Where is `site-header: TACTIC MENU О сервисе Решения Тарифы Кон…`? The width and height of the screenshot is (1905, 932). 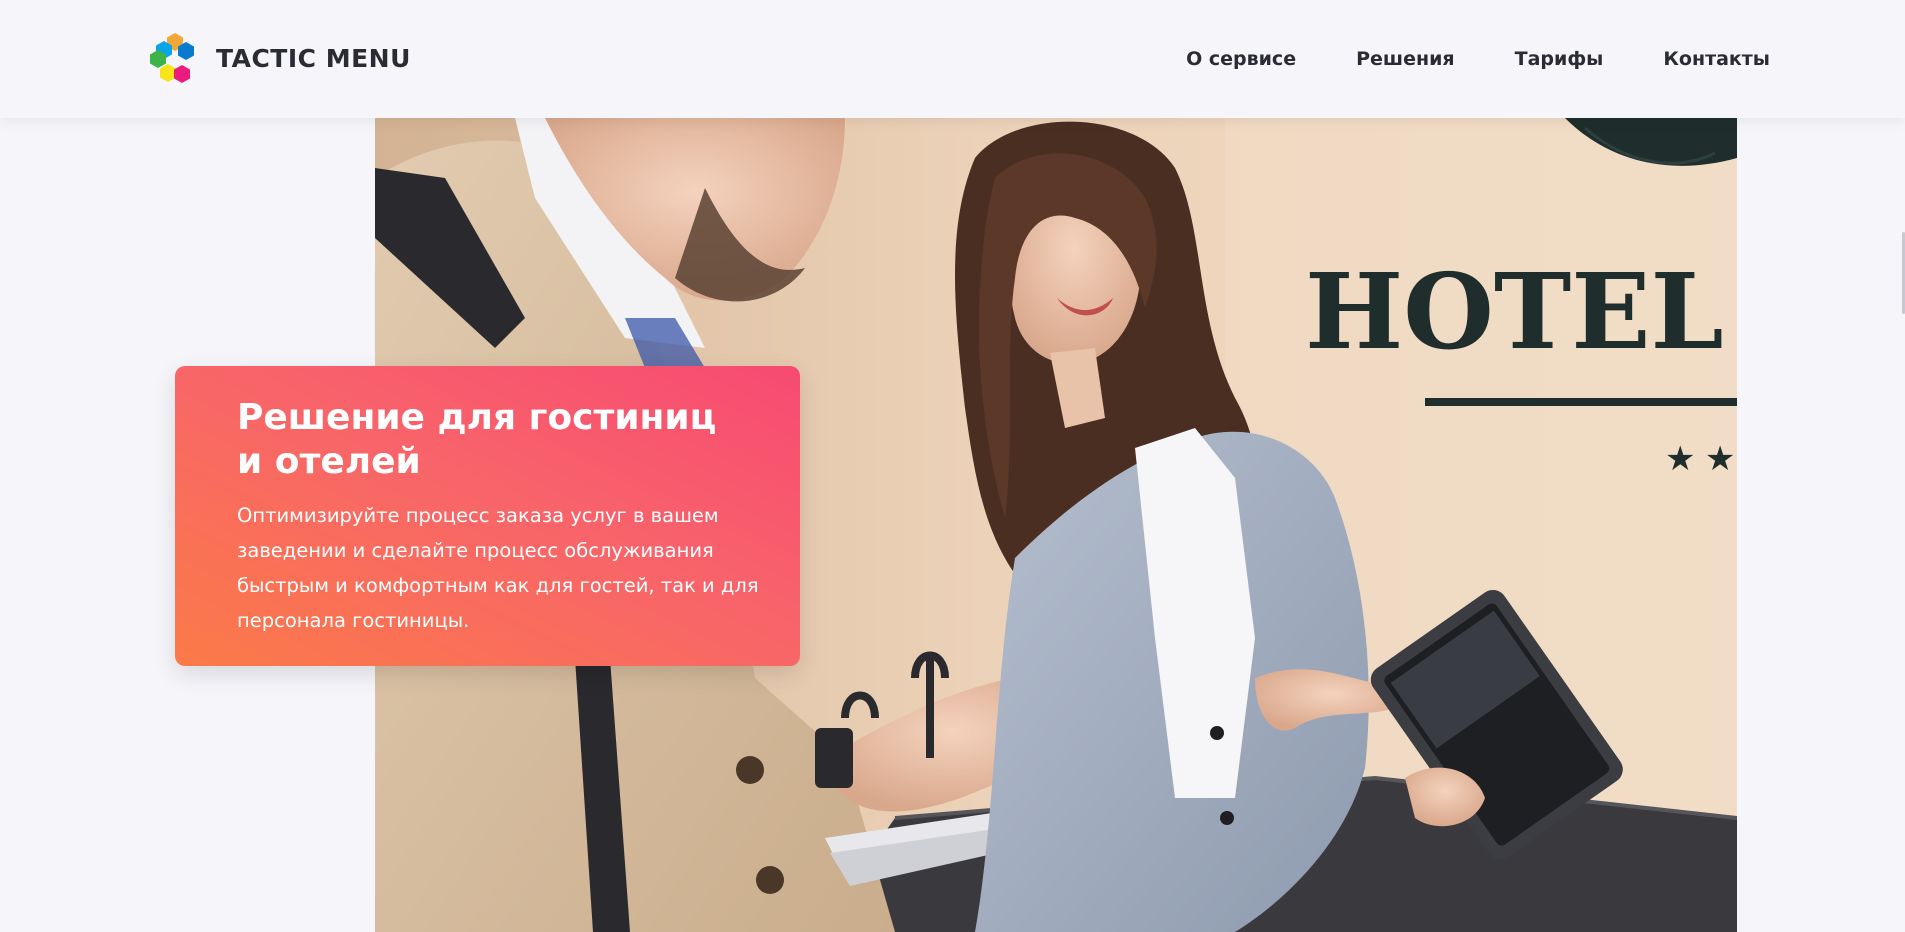 site-header: TACTIC MENU О сервисе Решения Тарифы Кон… is located at coordinates (952, 59).